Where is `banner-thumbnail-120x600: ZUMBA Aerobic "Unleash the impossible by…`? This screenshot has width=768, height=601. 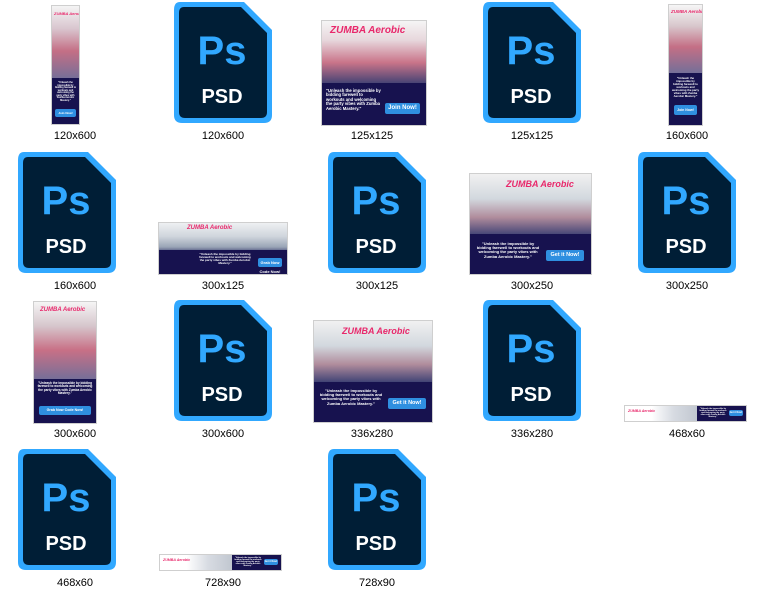 banner-thumbnail-120x600: ZUMBA Aerobic "Unleash the impossible by… is located at coordinates (65, 65).